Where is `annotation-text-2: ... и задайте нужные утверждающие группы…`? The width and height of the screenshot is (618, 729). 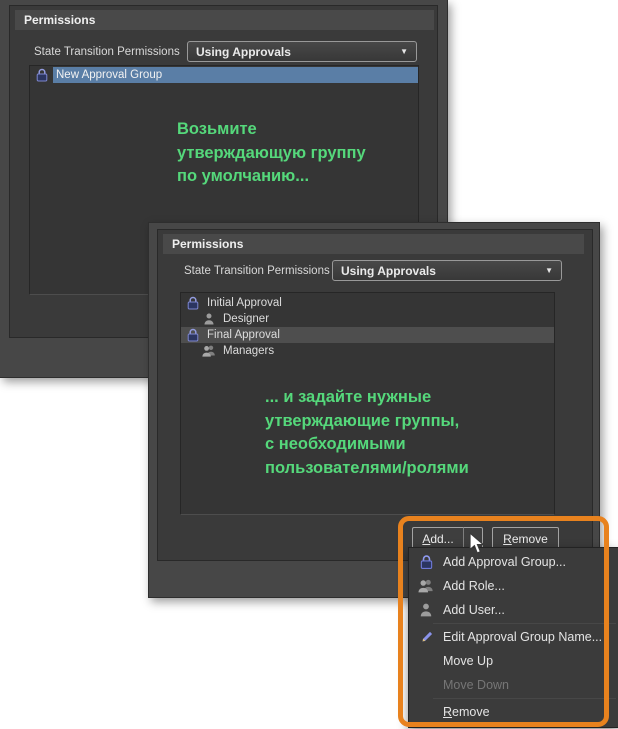 annotation-text-2: ... и задайте нужные утверждающие группы… is located at coordinates (367, 432).